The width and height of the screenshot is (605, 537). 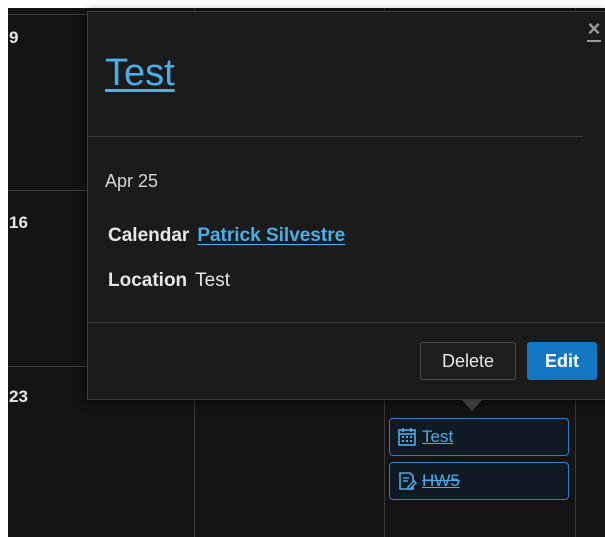 I want to click on location-row: Location Test, so click(x=169, y=281).